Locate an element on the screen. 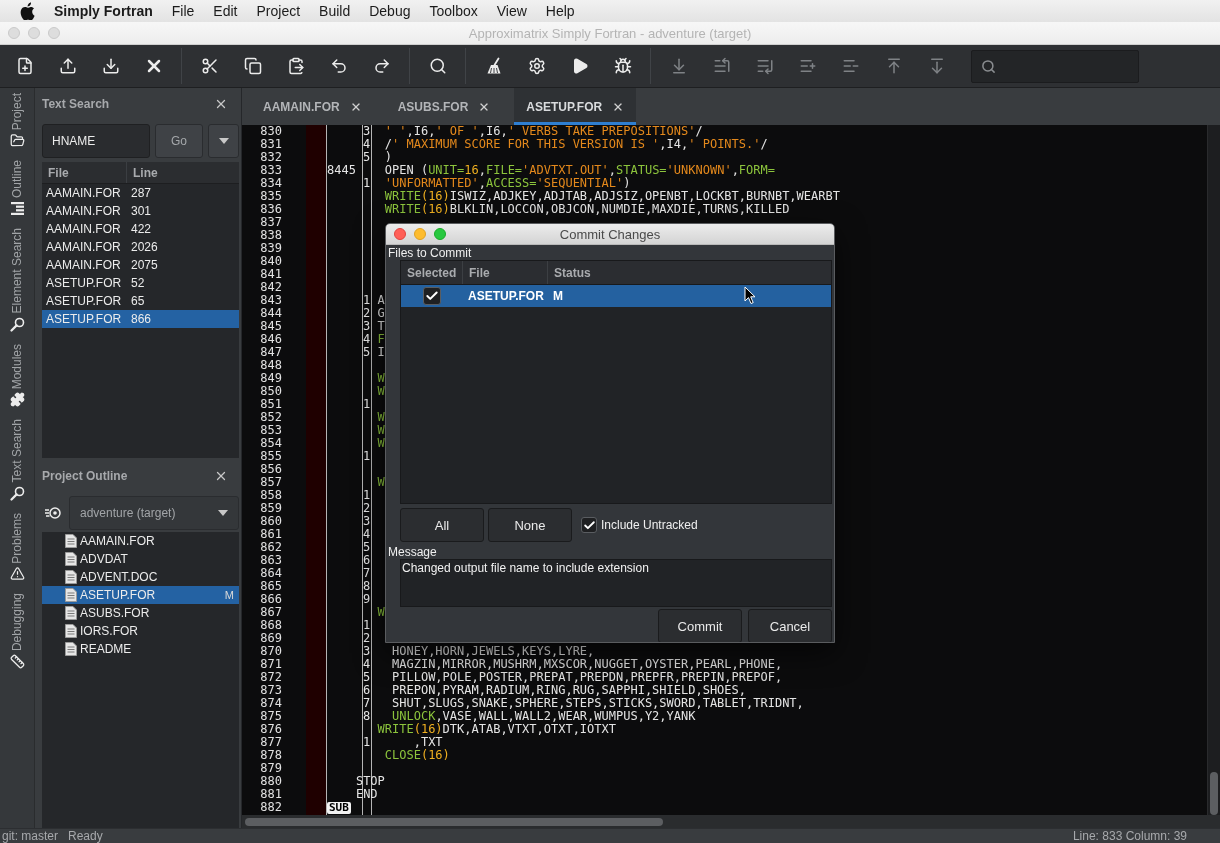 The height and width of the screenshot is (843, 1220). target-dropdown: adventure (target) is located at coordinates (154, 513).